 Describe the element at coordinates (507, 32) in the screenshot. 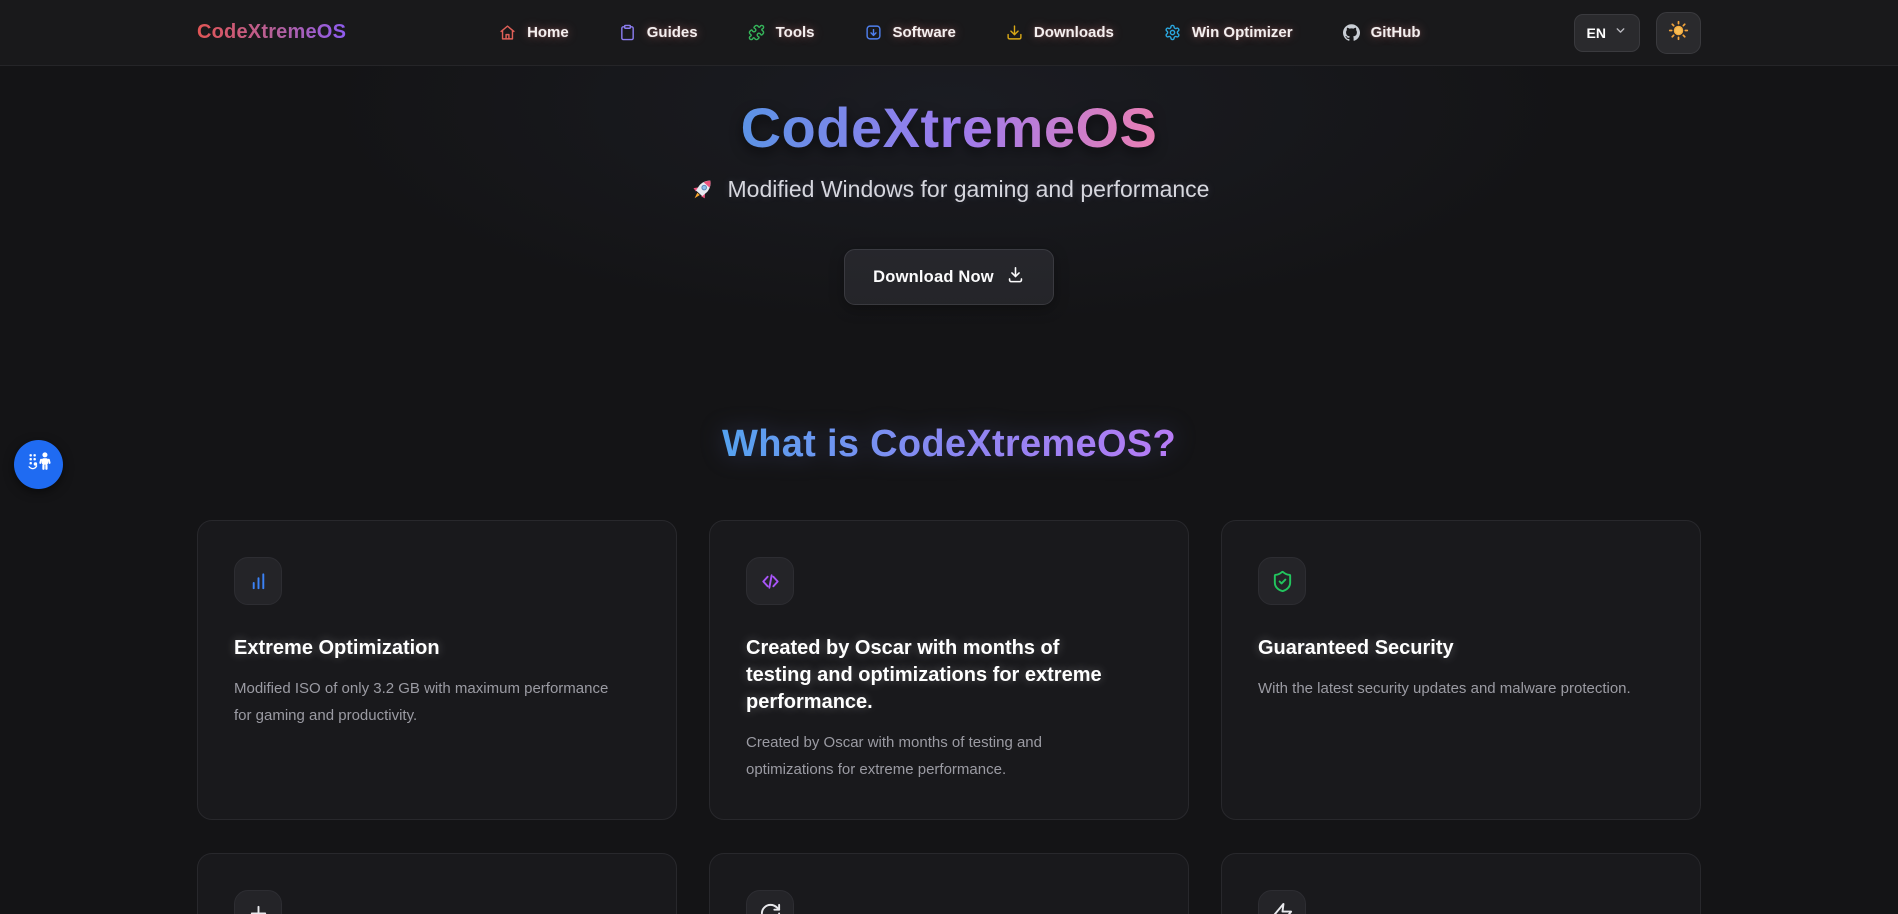

I see `home-icon` at that location.